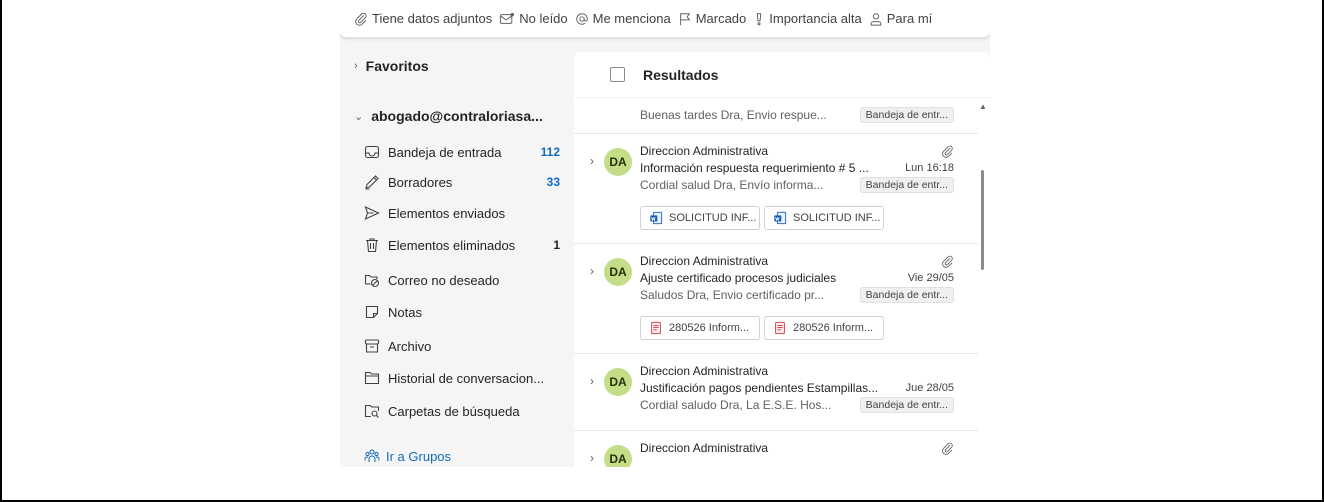 The height and width of the screenshot is (502, 1324). Describe the element at coordinates (656, 218) in the screenshot. I see `word-doc-icon` at that location.